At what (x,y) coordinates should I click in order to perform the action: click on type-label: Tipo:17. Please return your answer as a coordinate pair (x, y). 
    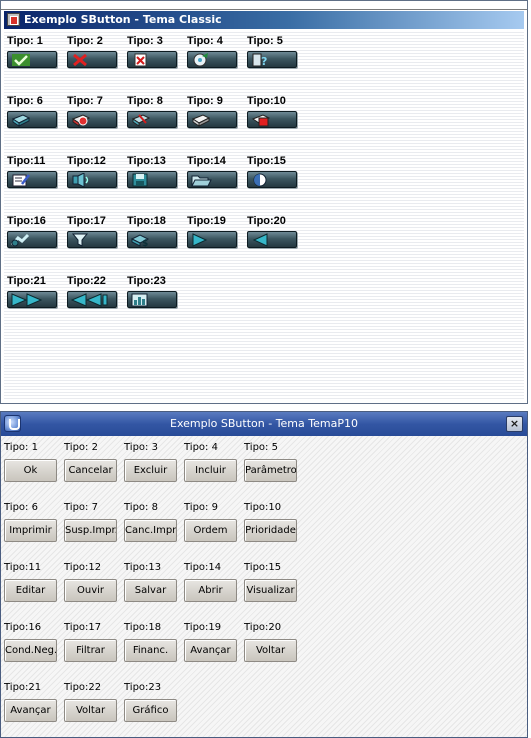
    Looking at the image, I should click on (83, 627).